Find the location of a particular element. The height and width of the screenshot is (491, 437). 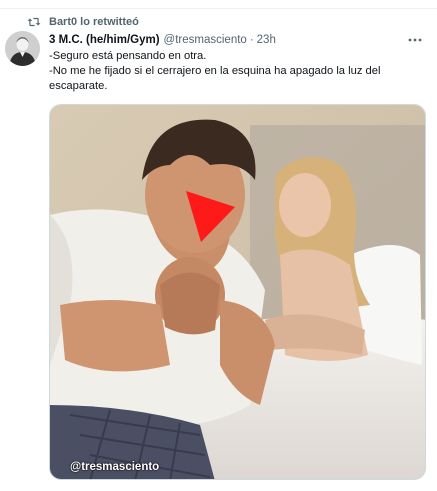

more-icon is located at coordinates (415, 40).